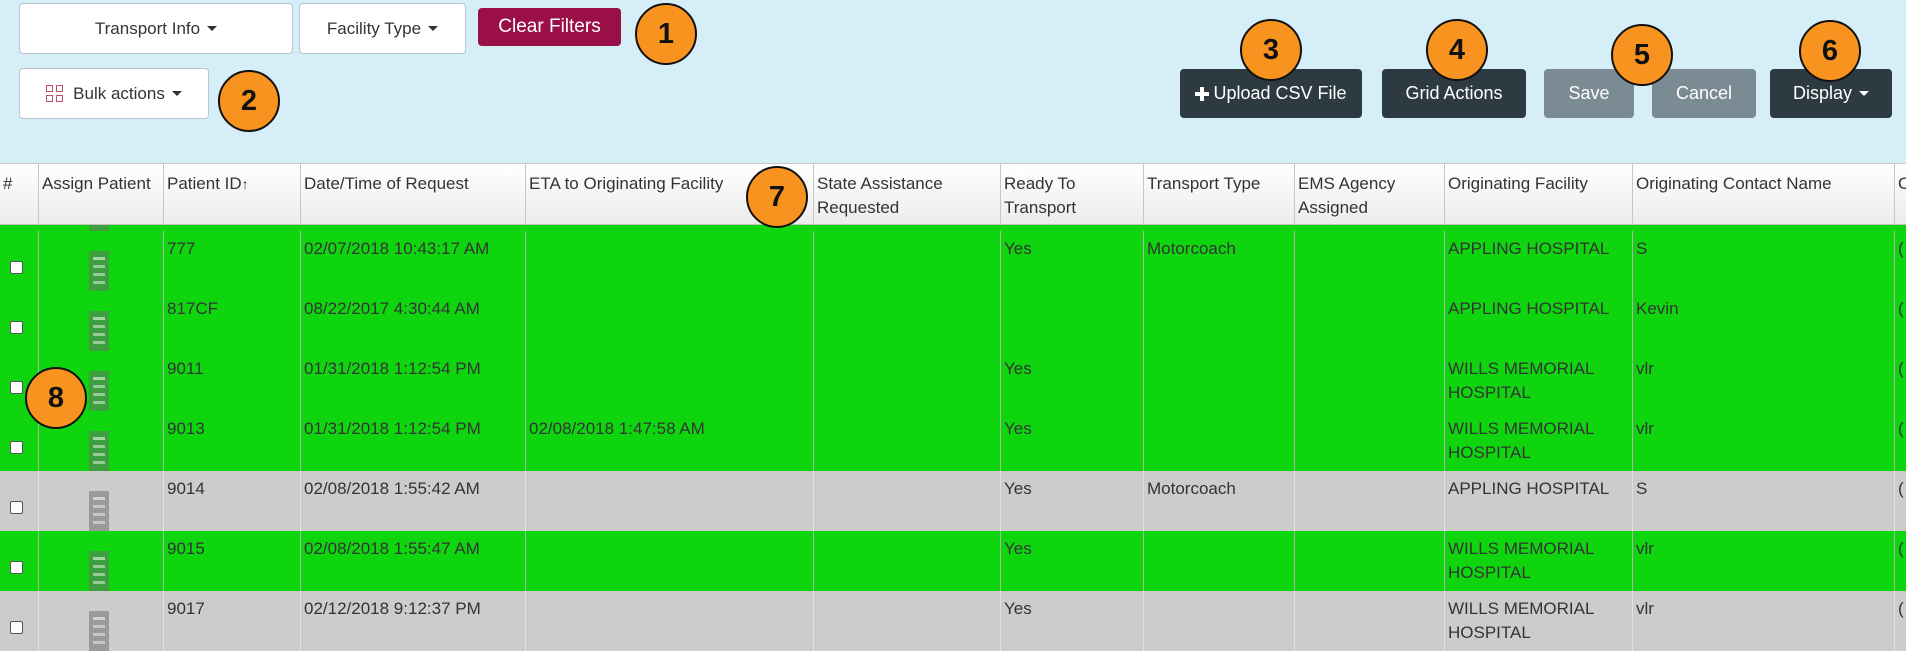 The height and width of the screenshot is (657, 1906). I want to click on callout-marker-4: 4, so click(1457, 50).